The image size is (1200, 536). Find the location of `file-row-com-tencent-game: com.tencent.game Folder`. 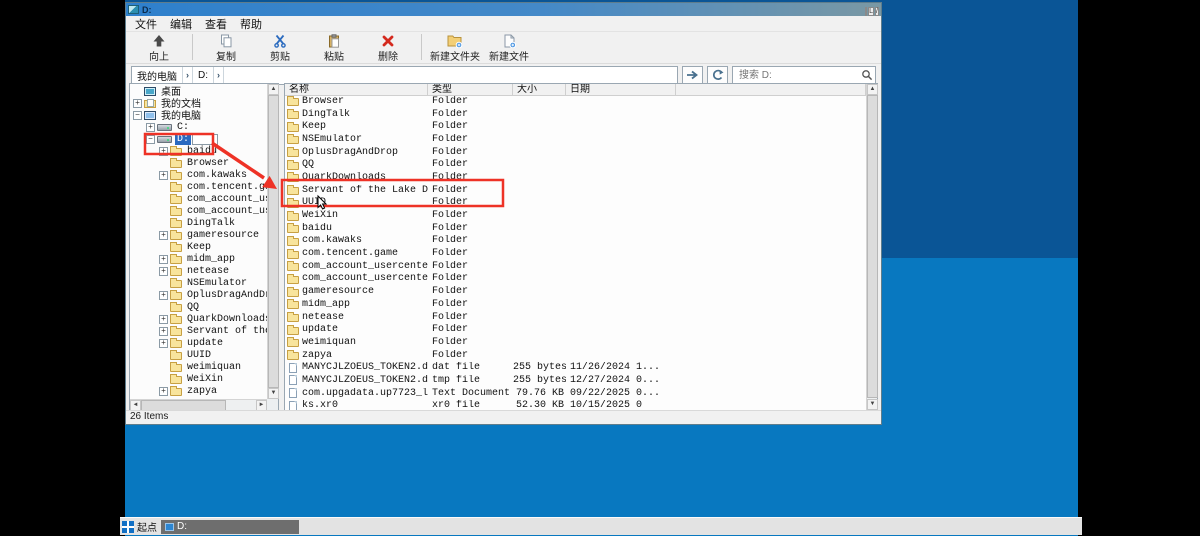

file-row-com-tencent-game: com.tencent.game Folder is located at coordinates (575, 253).